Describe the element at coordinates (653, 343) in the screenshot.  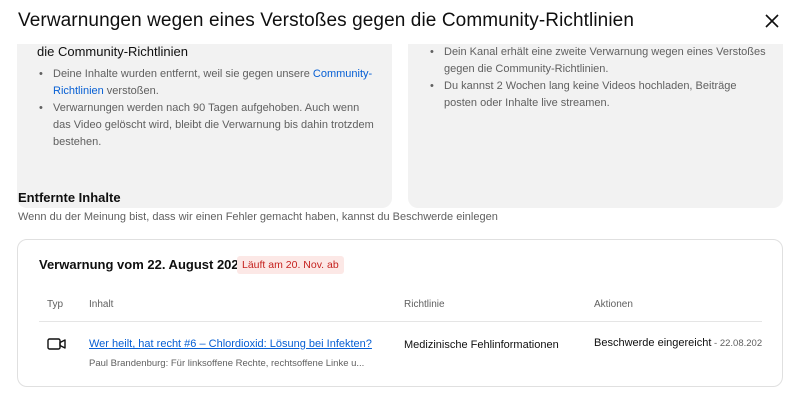
I see `action-label: Beschwerde eingereicht` at that location.